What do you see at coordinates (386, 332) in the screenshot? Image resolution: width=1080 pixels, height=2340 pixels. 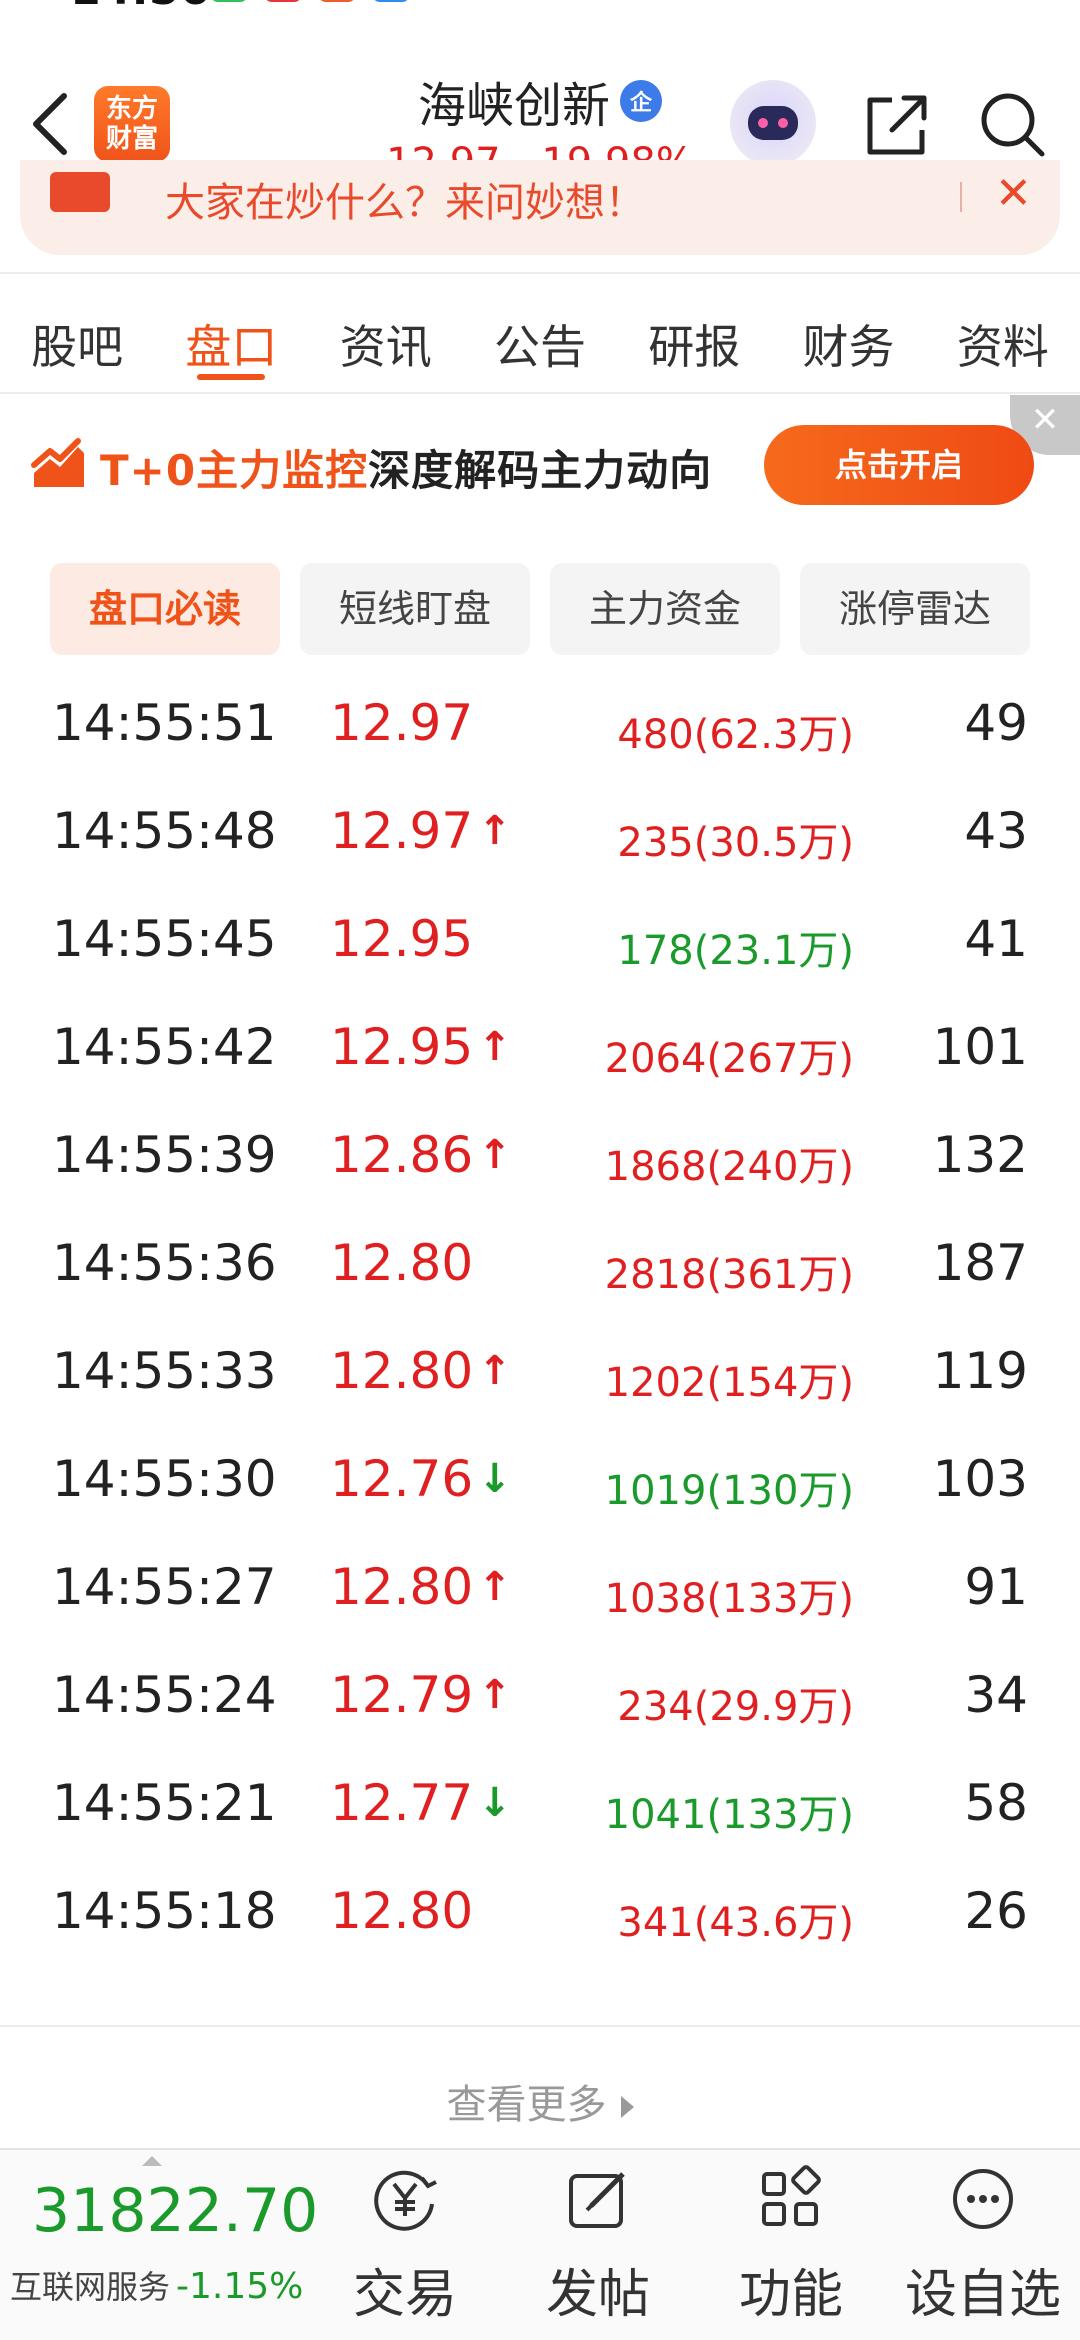 I see `tab-news: 资讯` at bounding box center [386, 332].